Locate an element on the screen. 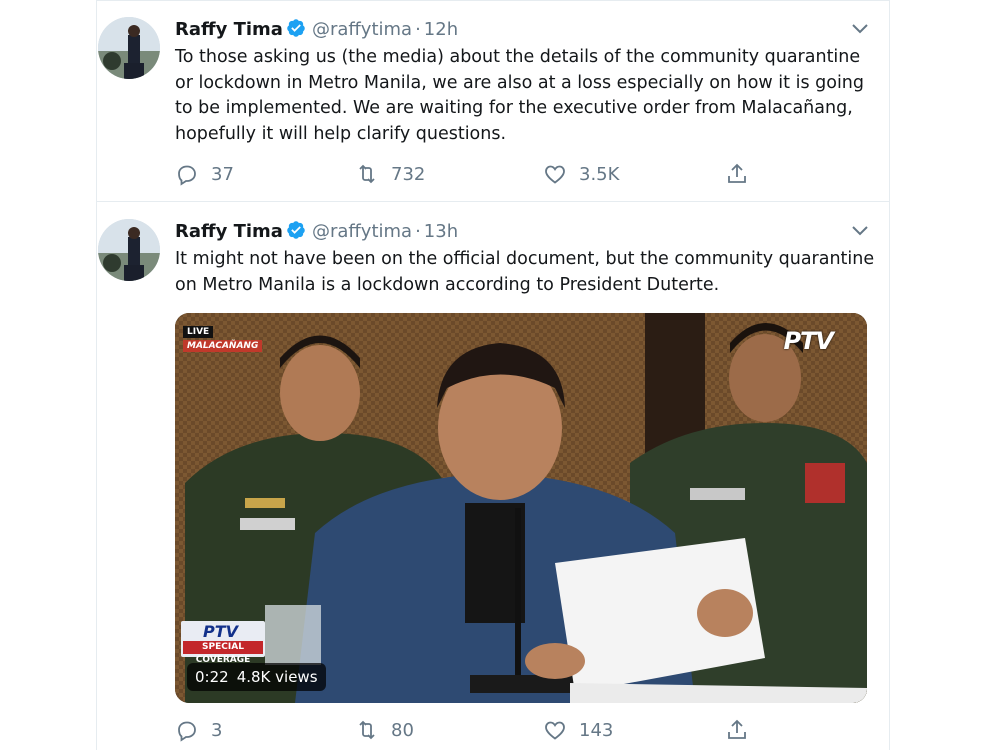  tweet-actions: 3 80 143 is located at coordinates (475, 730).